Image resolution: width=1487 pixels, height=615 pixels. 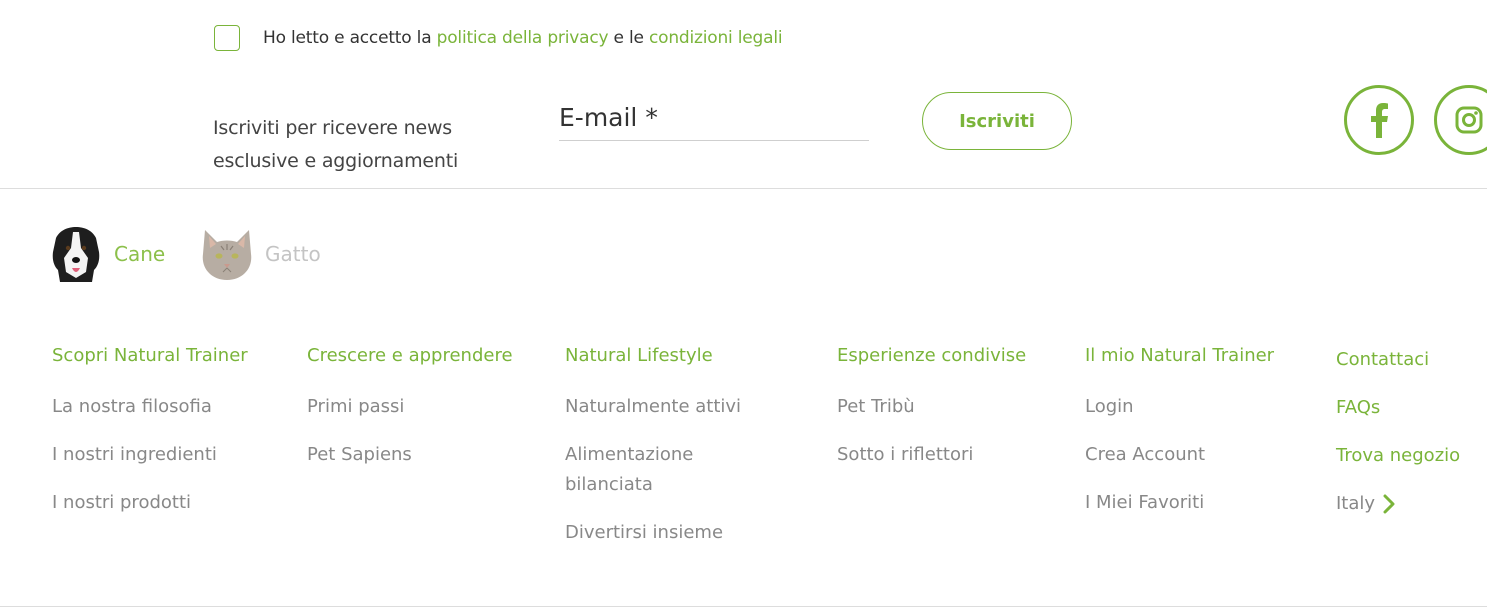 I want to click on privacy-policy-link: politica della privacy, so click(x=523, y=38).